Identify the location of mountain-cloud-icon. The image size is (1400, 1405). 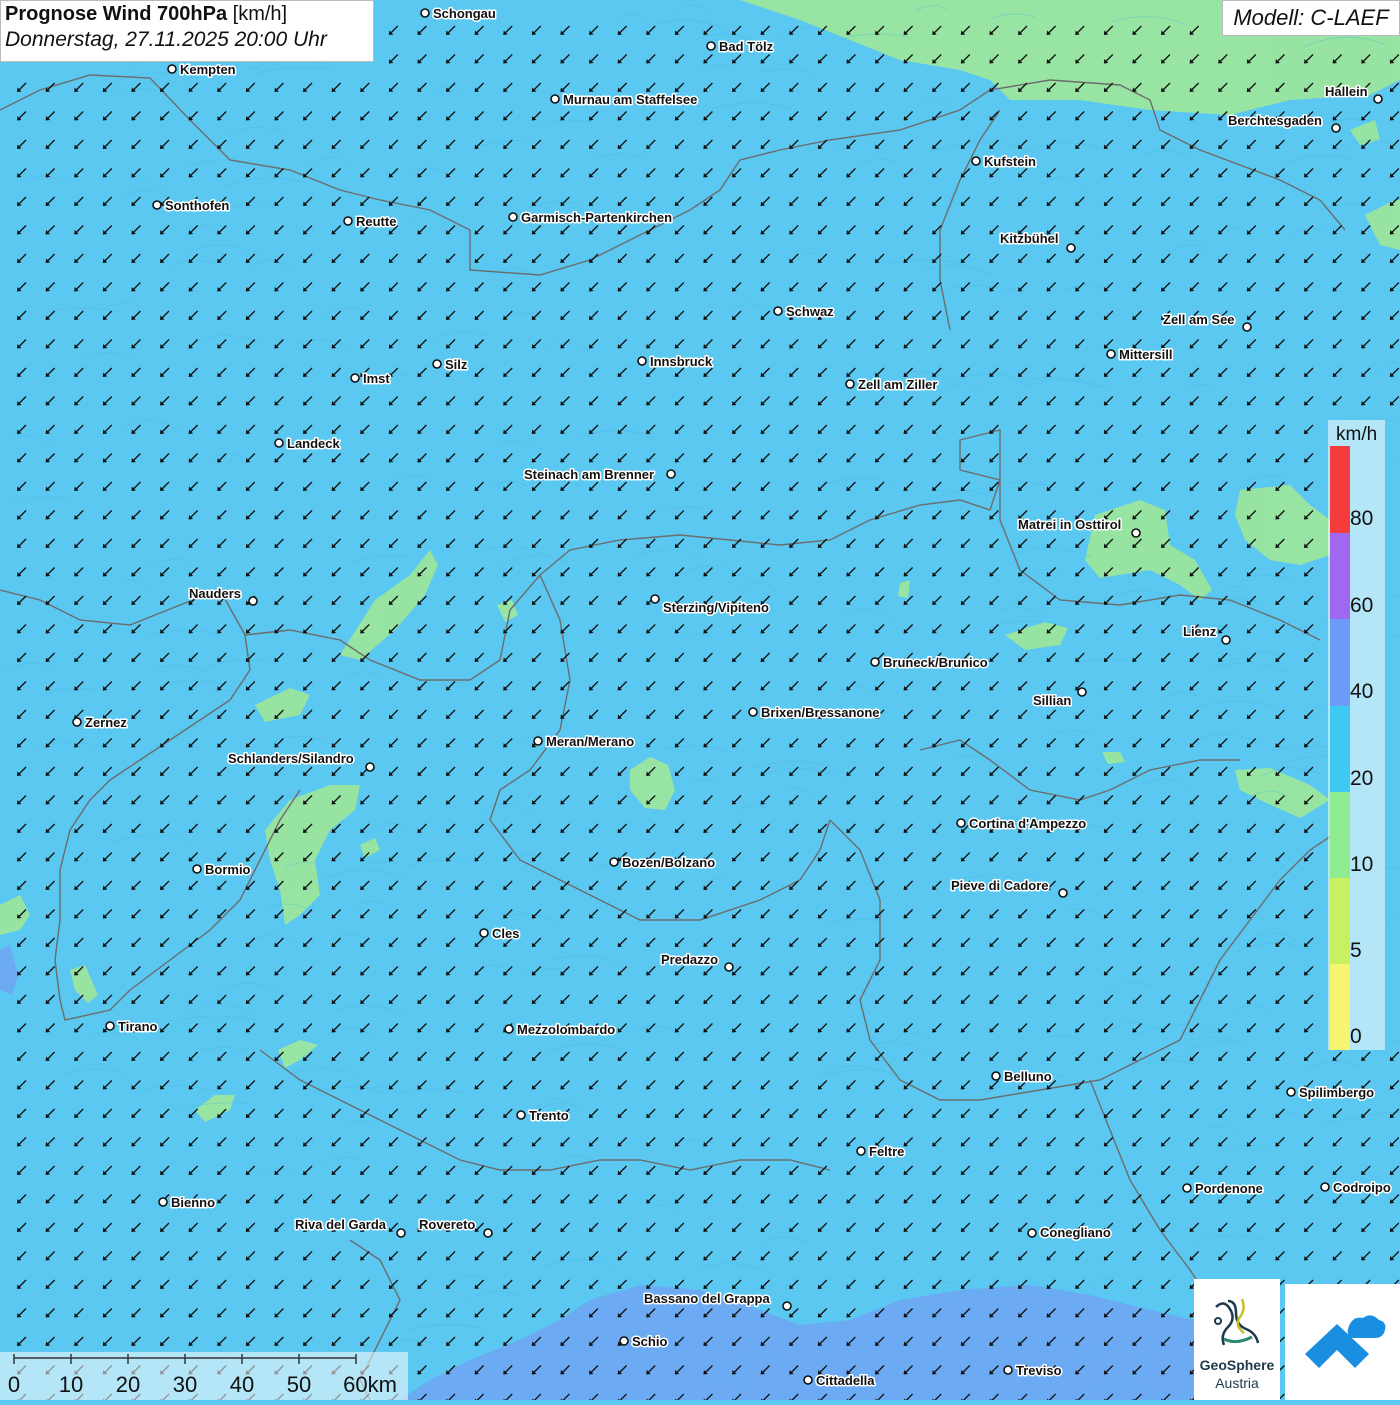
(1342, 1342).